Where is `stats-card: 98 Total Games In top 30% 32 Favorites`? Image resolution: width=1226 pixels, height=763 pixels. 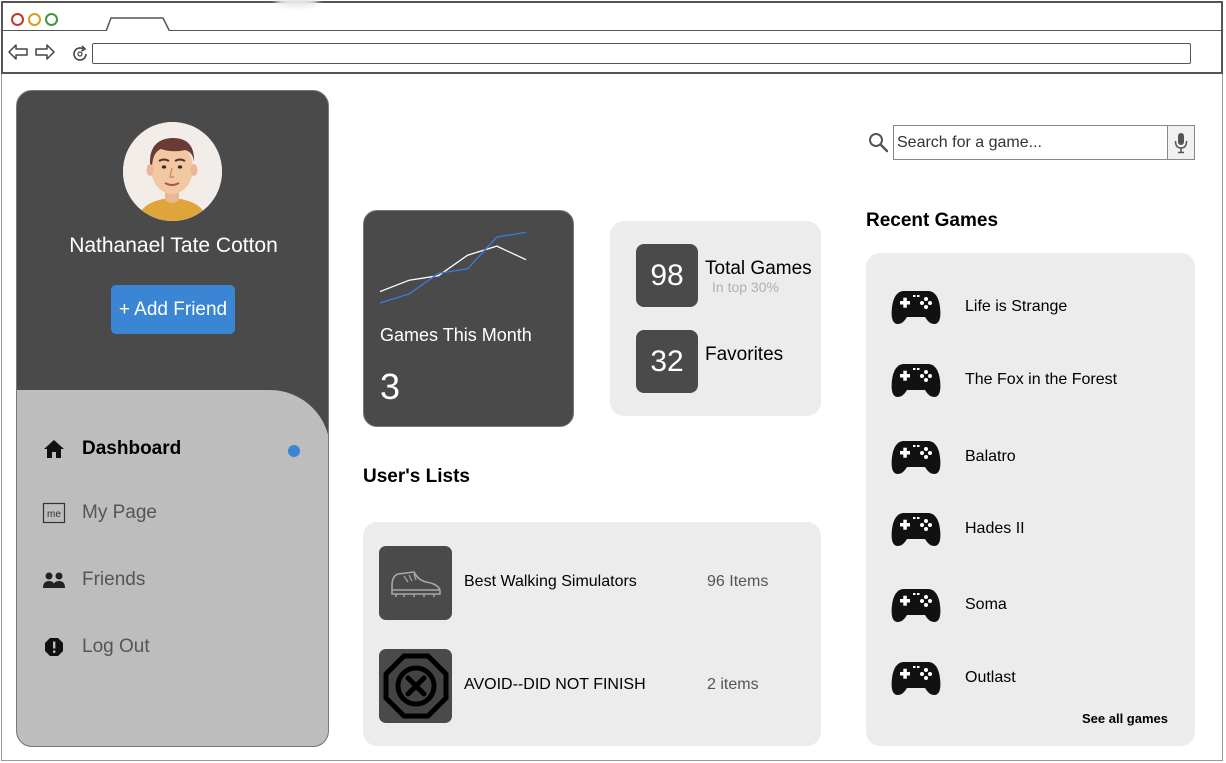
stats-card: 98 Total Games In top 30% 32 Favorites is located at coordinates (715, 318).